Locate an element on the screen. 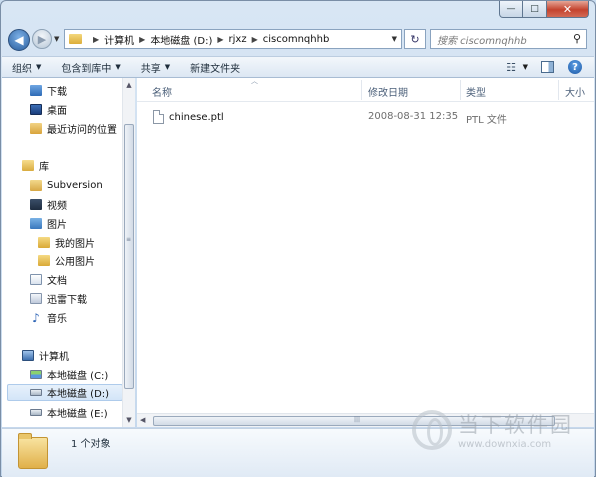  refresh-button: ↻ is located at coordinates (415, 39).